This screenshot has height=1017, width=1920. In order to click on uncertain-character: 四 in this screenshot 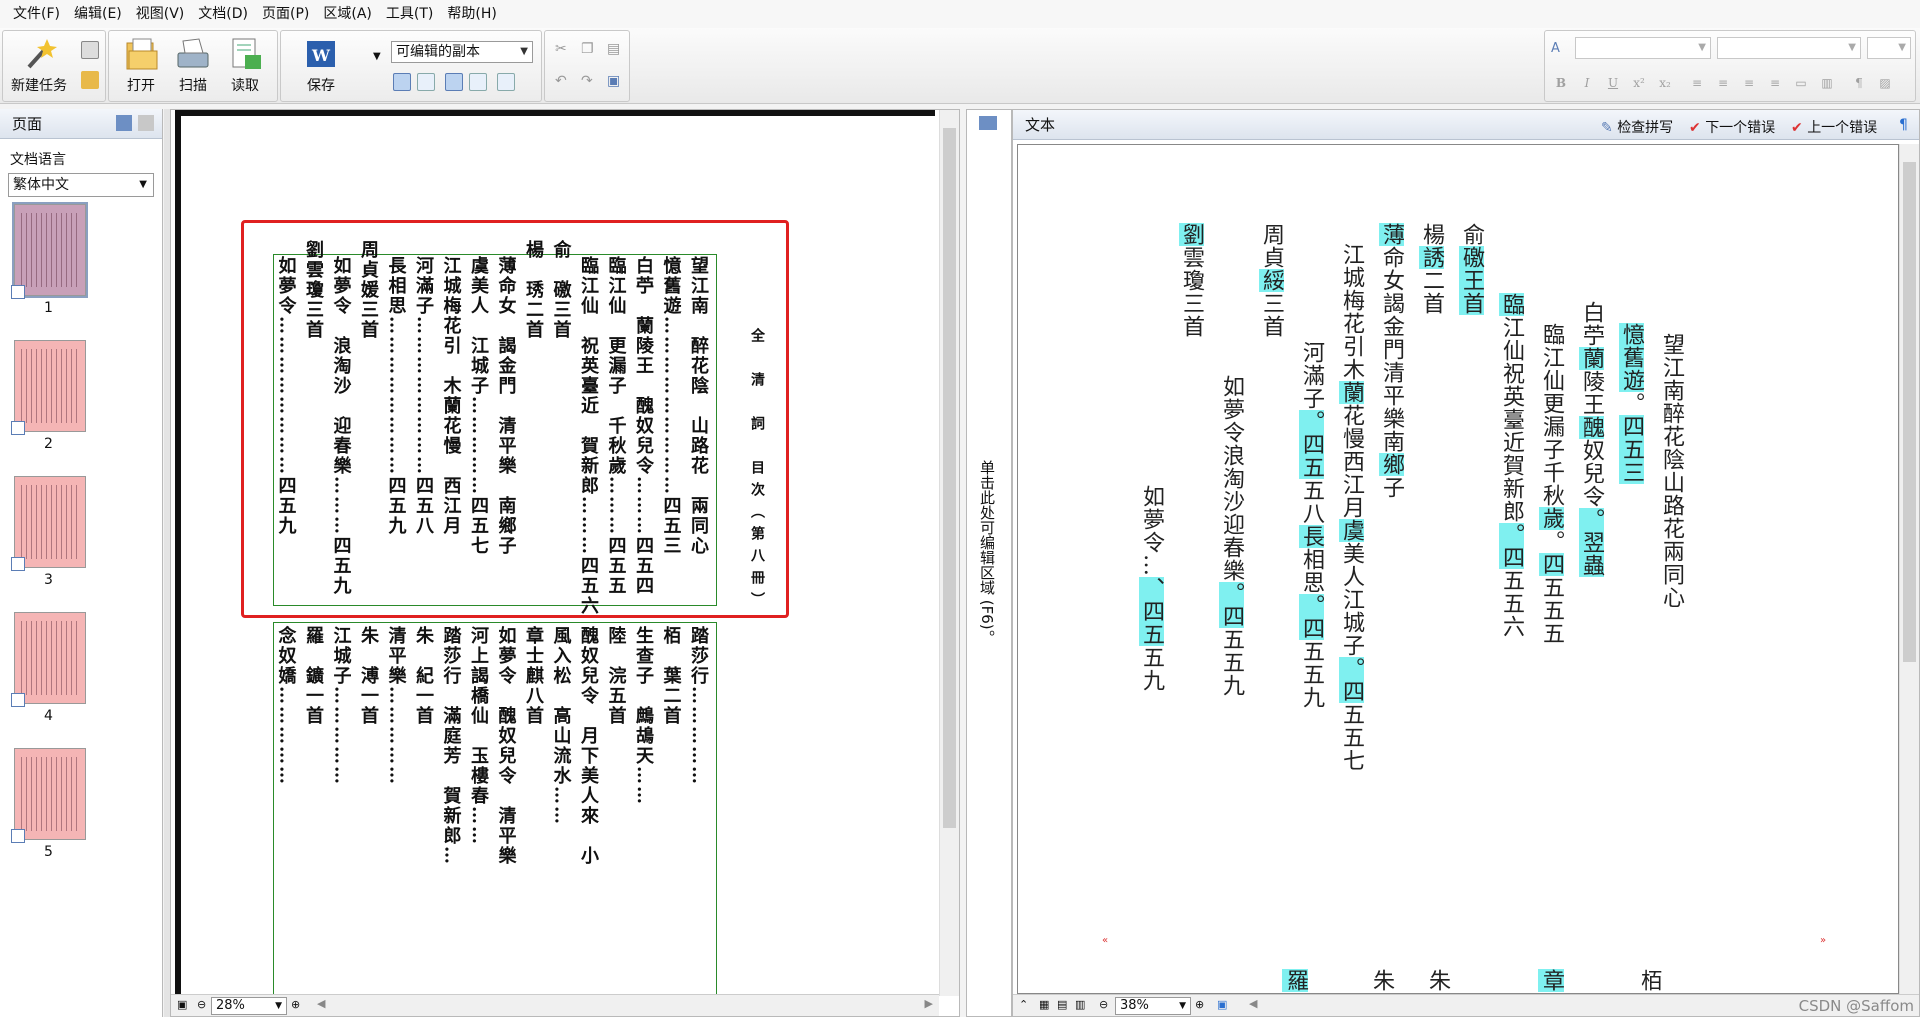, I will do `click(1511, 557)`.